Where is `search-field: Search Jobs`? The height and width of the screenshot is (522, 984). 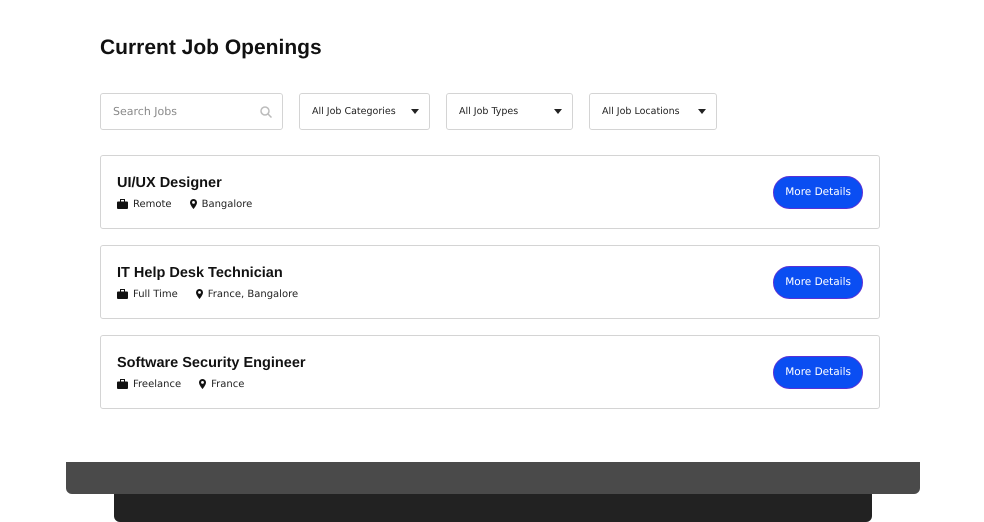 search-field: Search Jobs is located at coordinates (191, 111).